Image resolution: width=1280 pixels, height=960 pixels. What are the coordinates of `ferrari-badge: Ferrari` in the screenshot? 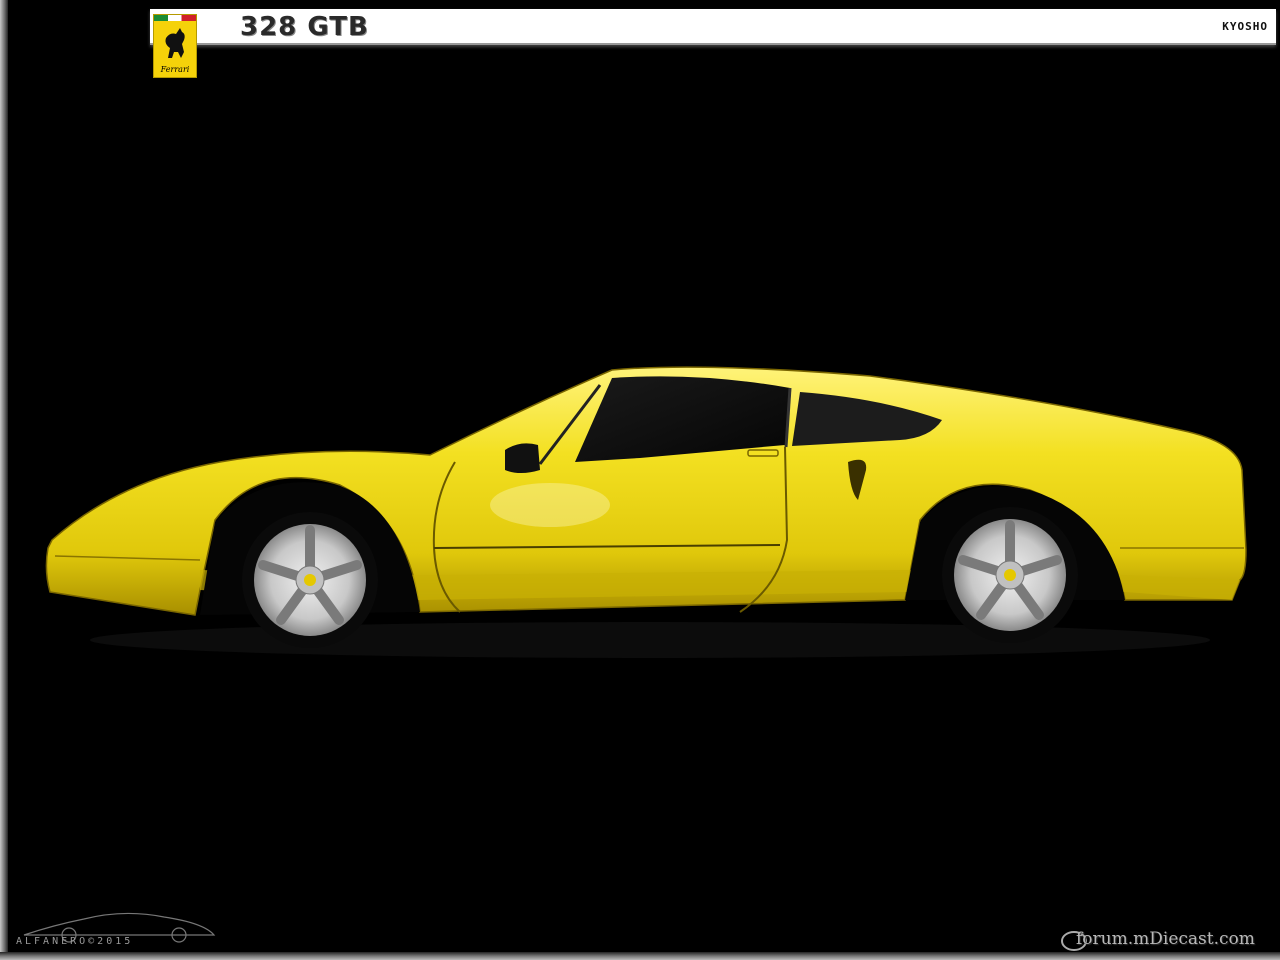 It's located at (175, 46).